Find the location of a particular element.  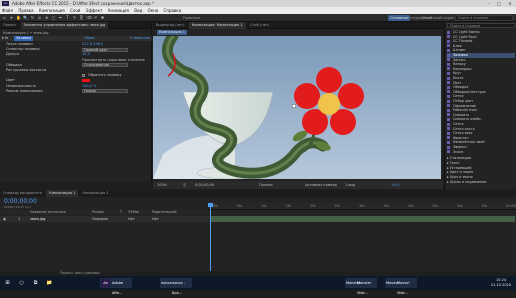

viewer-timecode: 0;00;00;00 is located at coordinates (204, 185).